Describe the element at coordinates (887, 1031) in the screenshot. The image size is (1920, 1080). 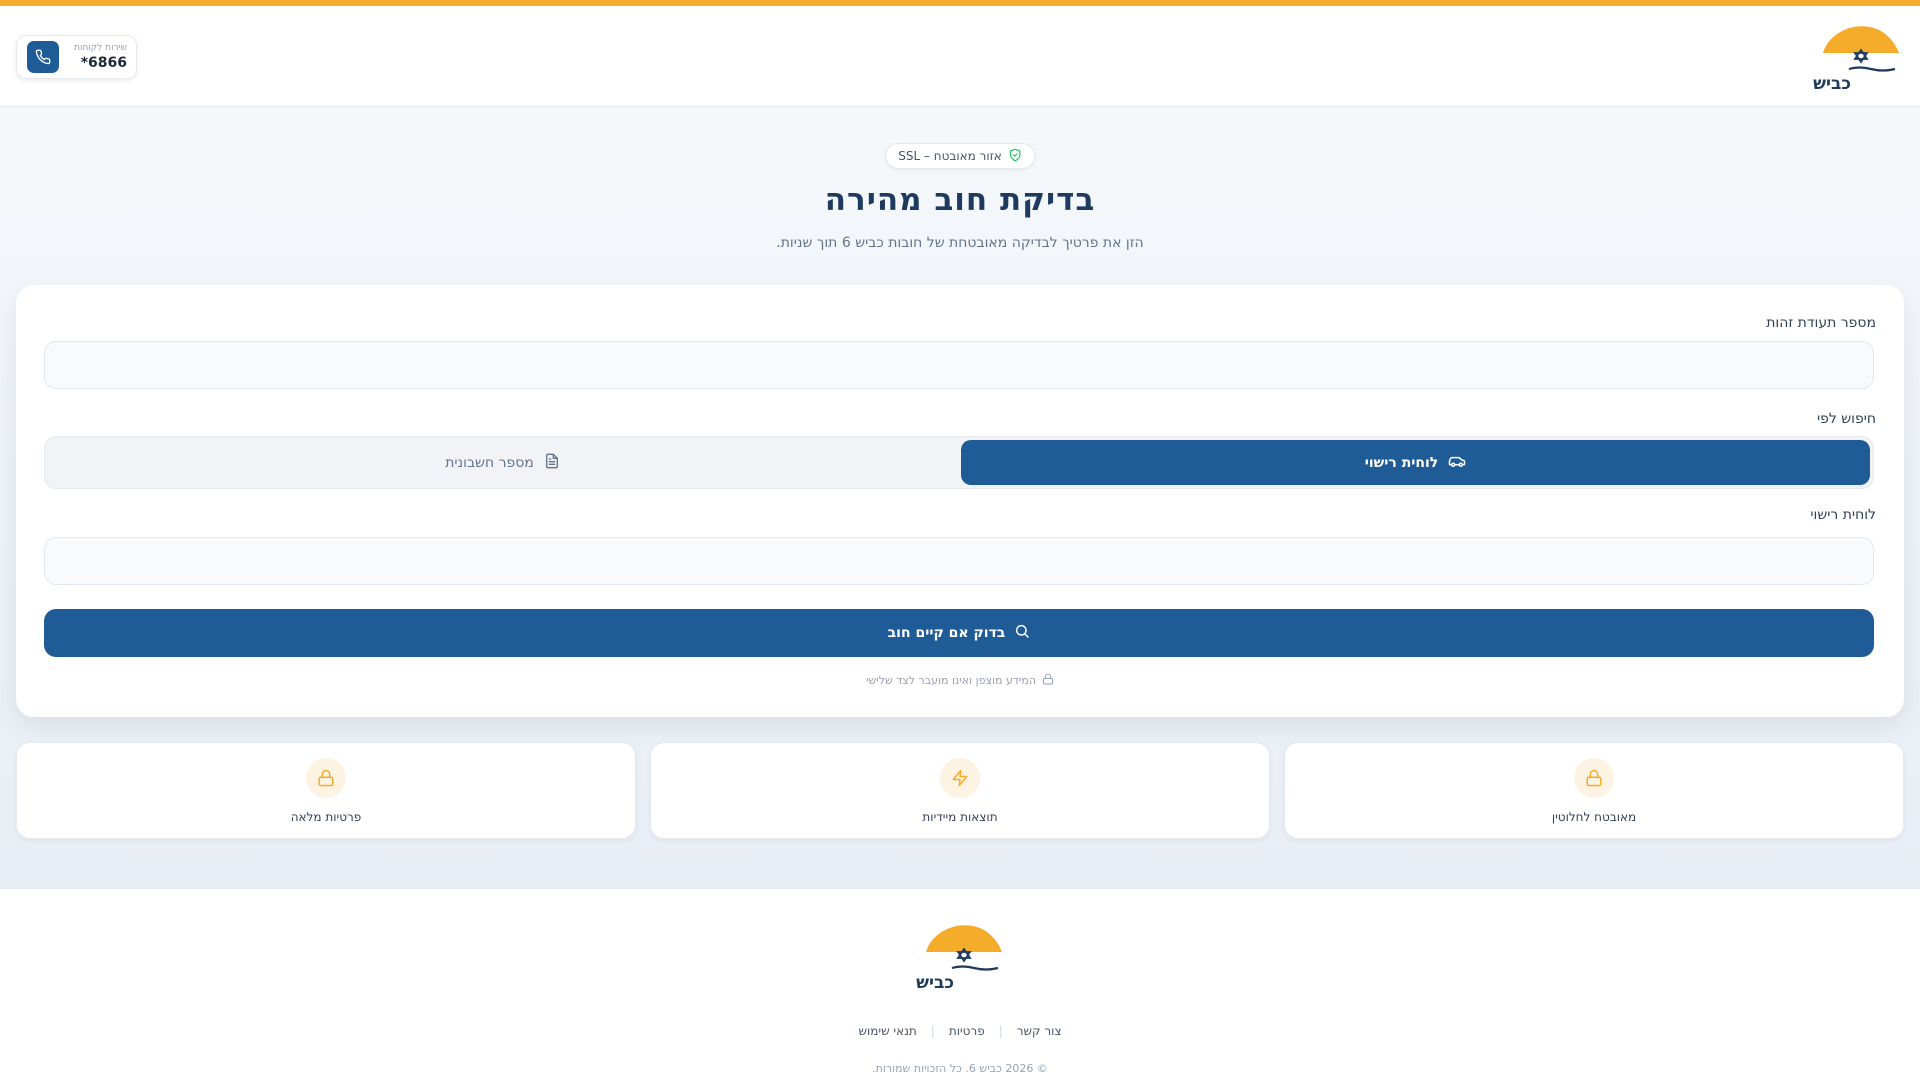
I see `footer-link-terms: תנאי שימוש` at that location.